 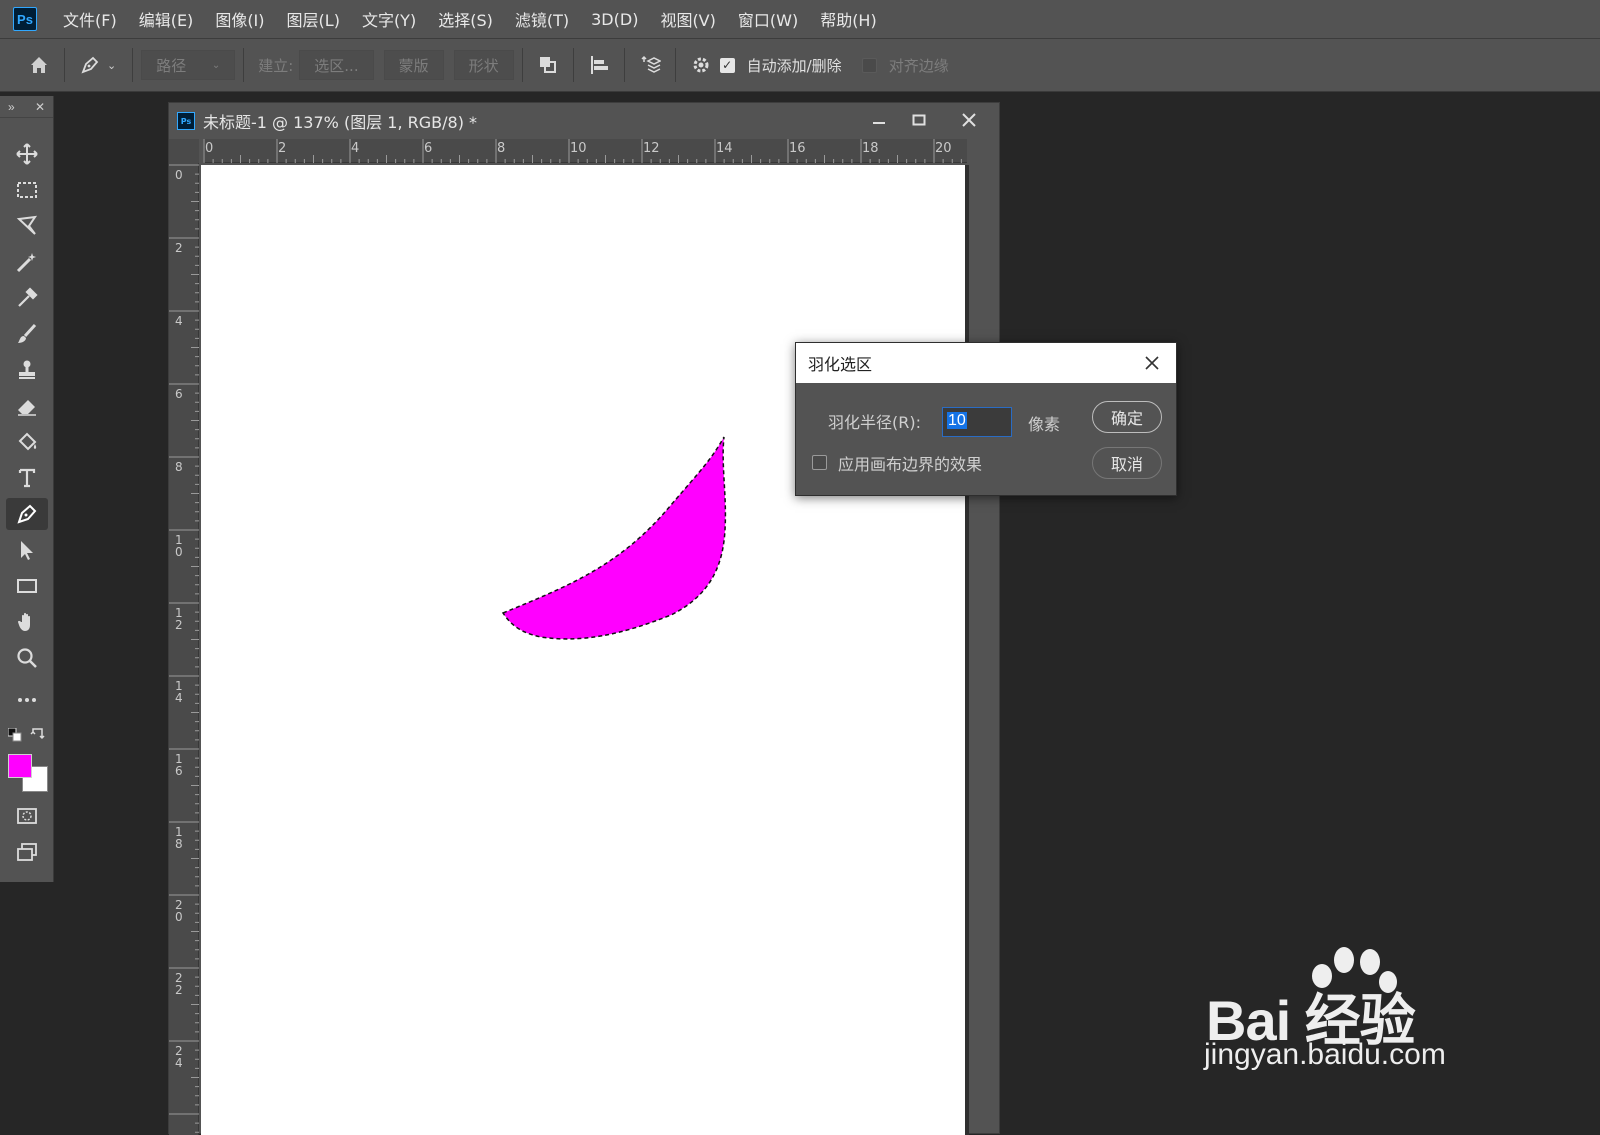 I want to click on window-controls, so click(x=929, y=120).